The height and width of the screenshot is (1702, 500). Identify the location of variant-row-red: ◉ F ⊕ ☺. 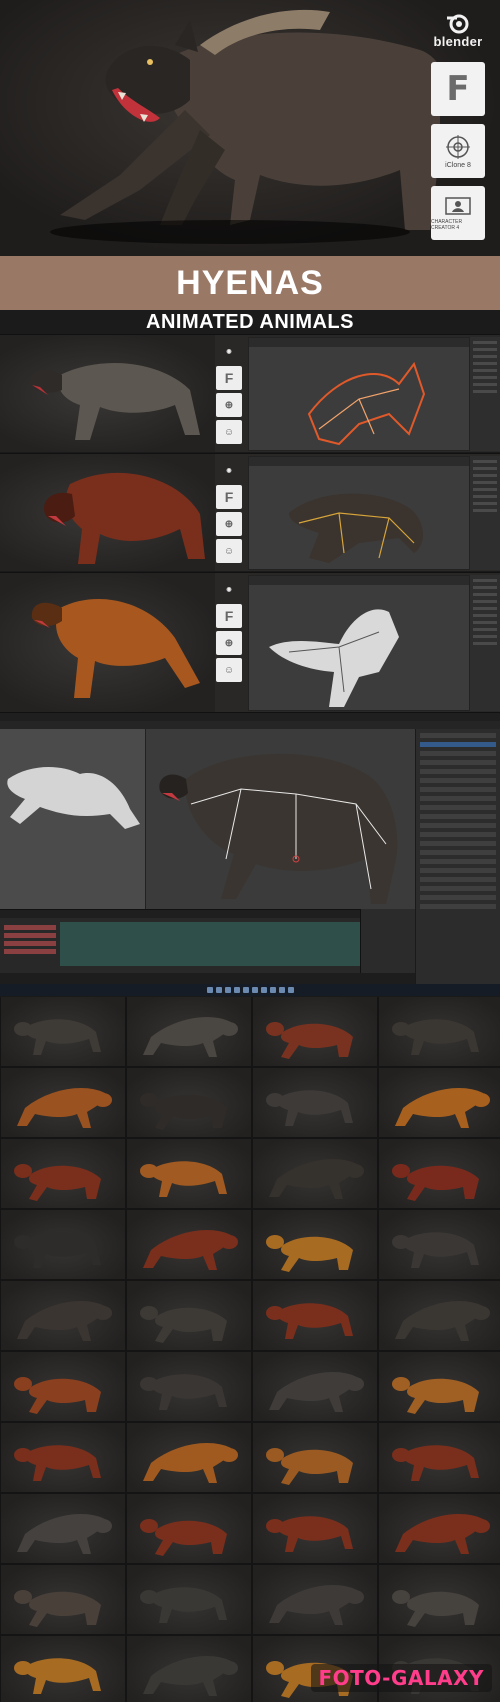
(250, 512).